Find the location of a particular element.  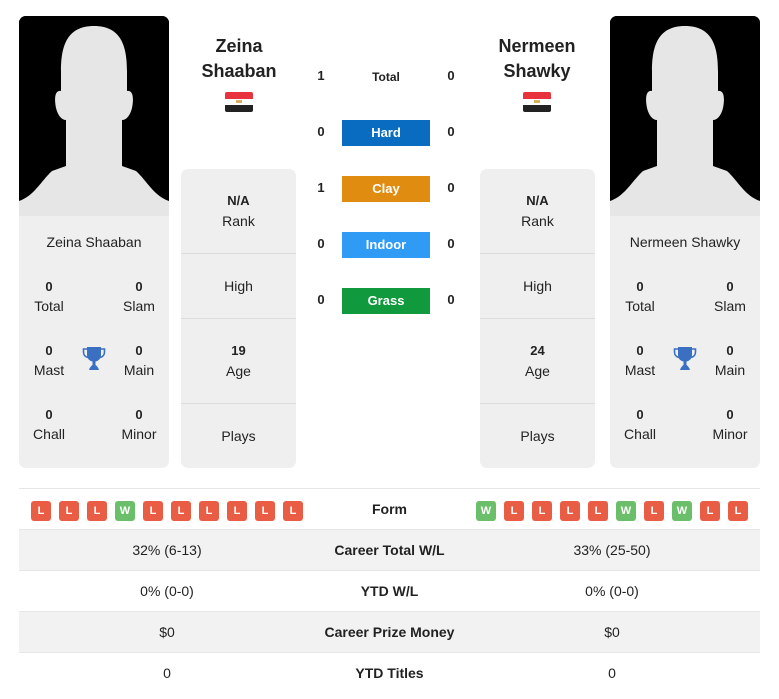

player-name: Nermeen Shawky is located at coordinates (685, 242).